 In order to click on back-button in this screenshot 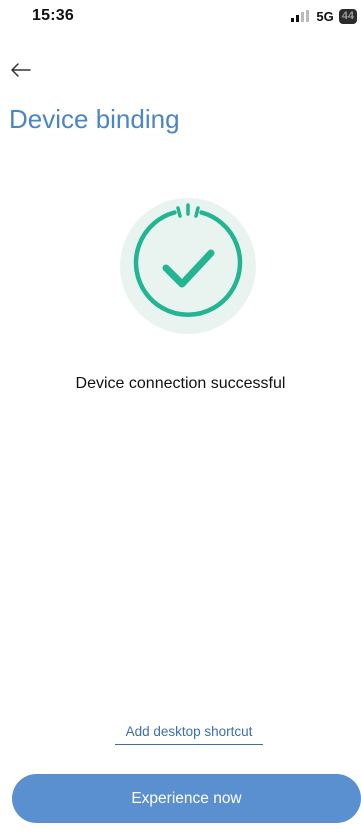, I will do `click(21, 70)`.